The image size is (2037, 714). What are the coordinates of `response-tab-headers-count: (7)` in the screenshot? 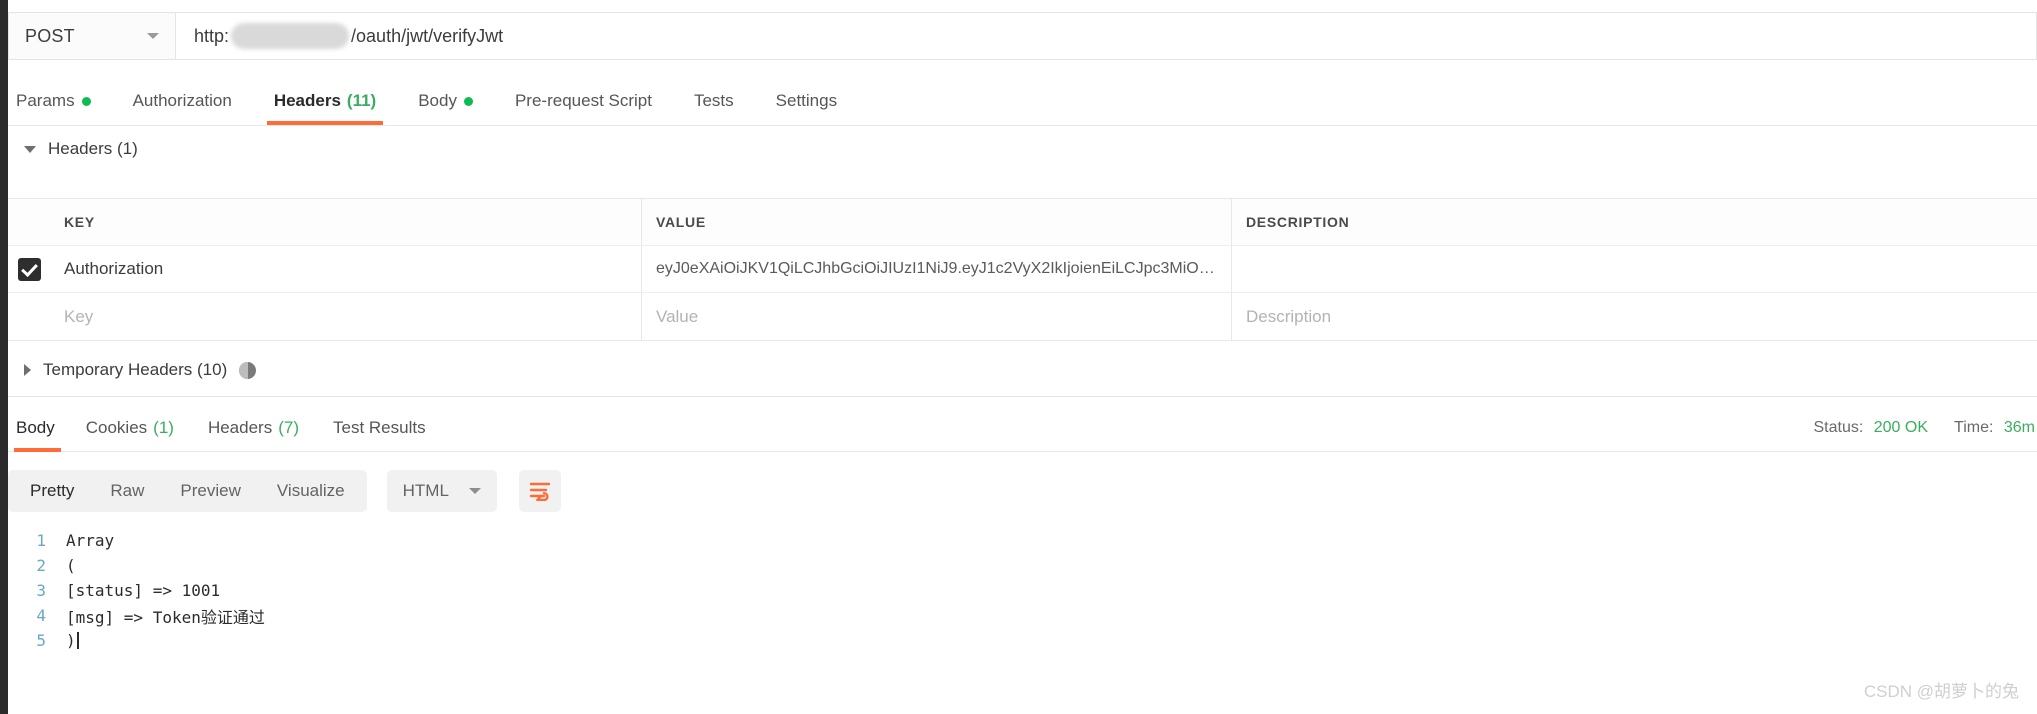 It's located at (288, 427).